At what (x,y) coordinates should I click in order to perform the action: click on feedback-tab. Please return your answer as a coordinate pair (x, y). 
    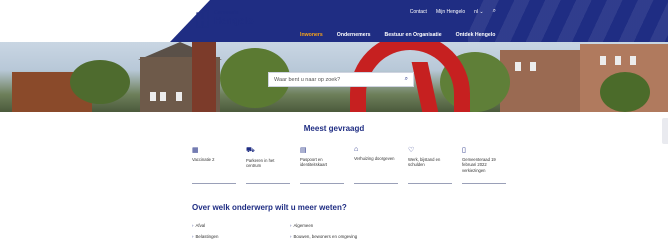
    Looking at the image, I should click on (665, 131).